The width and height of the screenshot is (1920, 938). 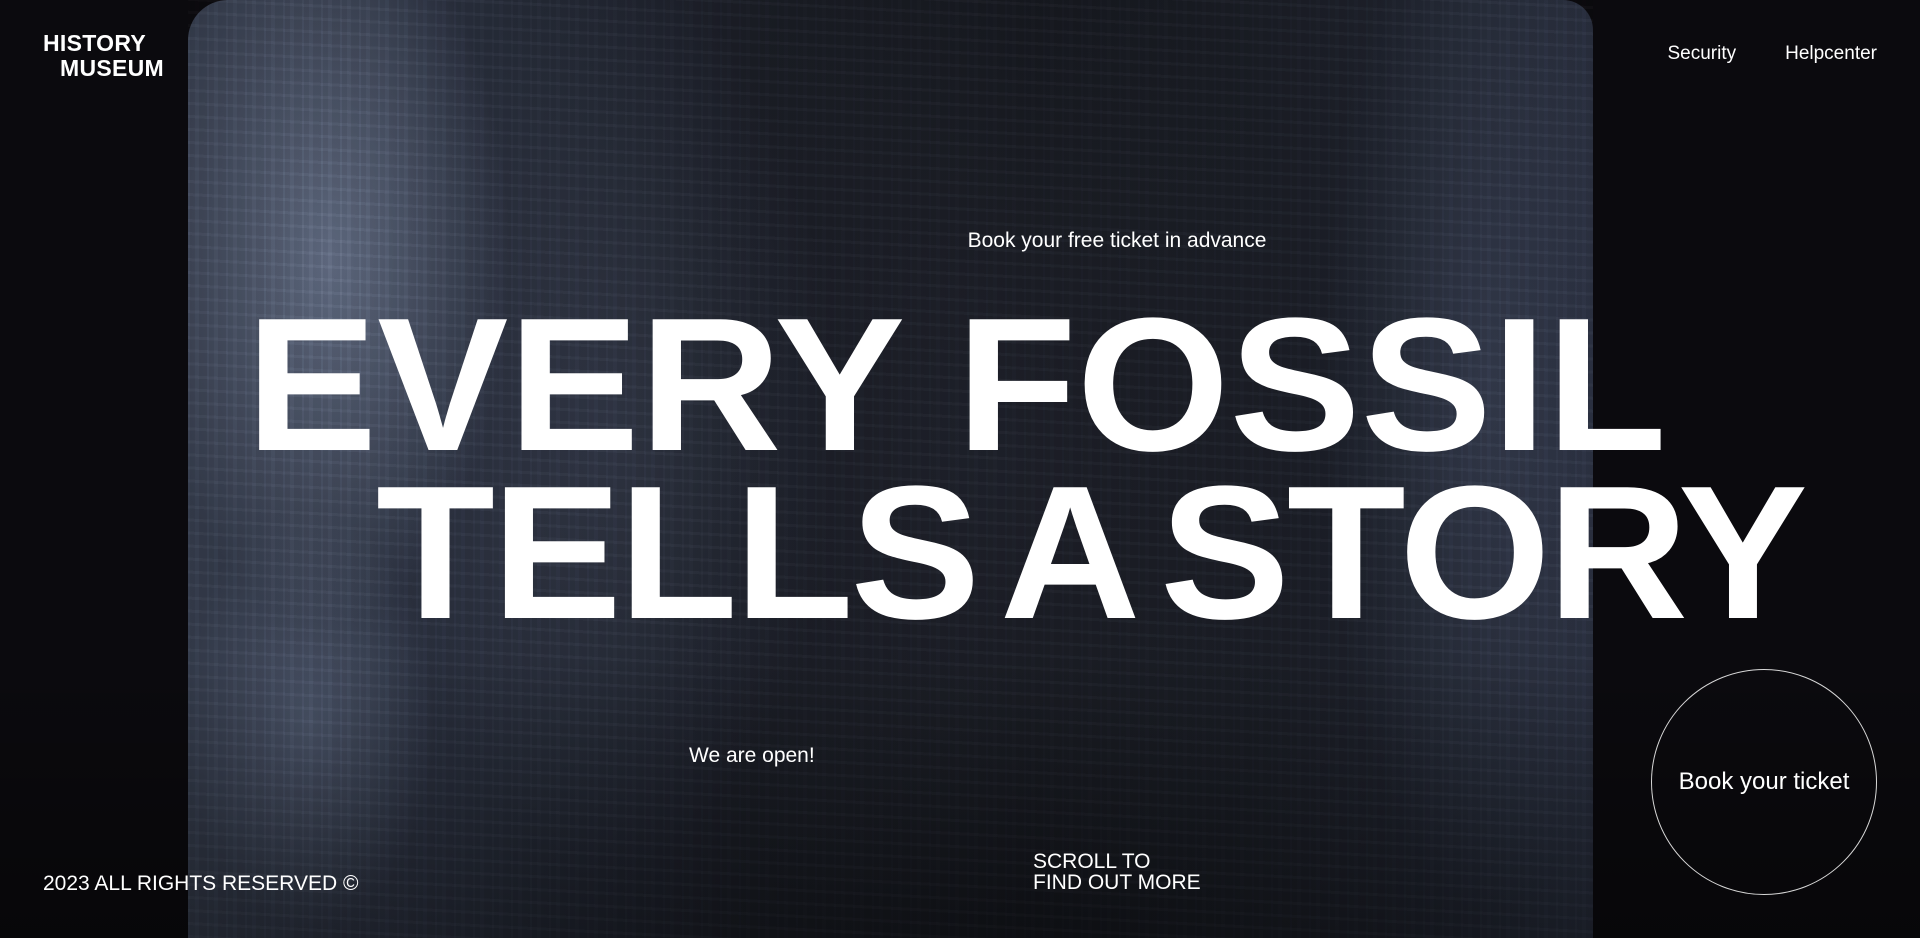 What do you see at coordinates (1117, 240) in the screenshot?
I see `book-free-ticket-text: Book your free ticket in advance` at bounding box center [1117, 240].